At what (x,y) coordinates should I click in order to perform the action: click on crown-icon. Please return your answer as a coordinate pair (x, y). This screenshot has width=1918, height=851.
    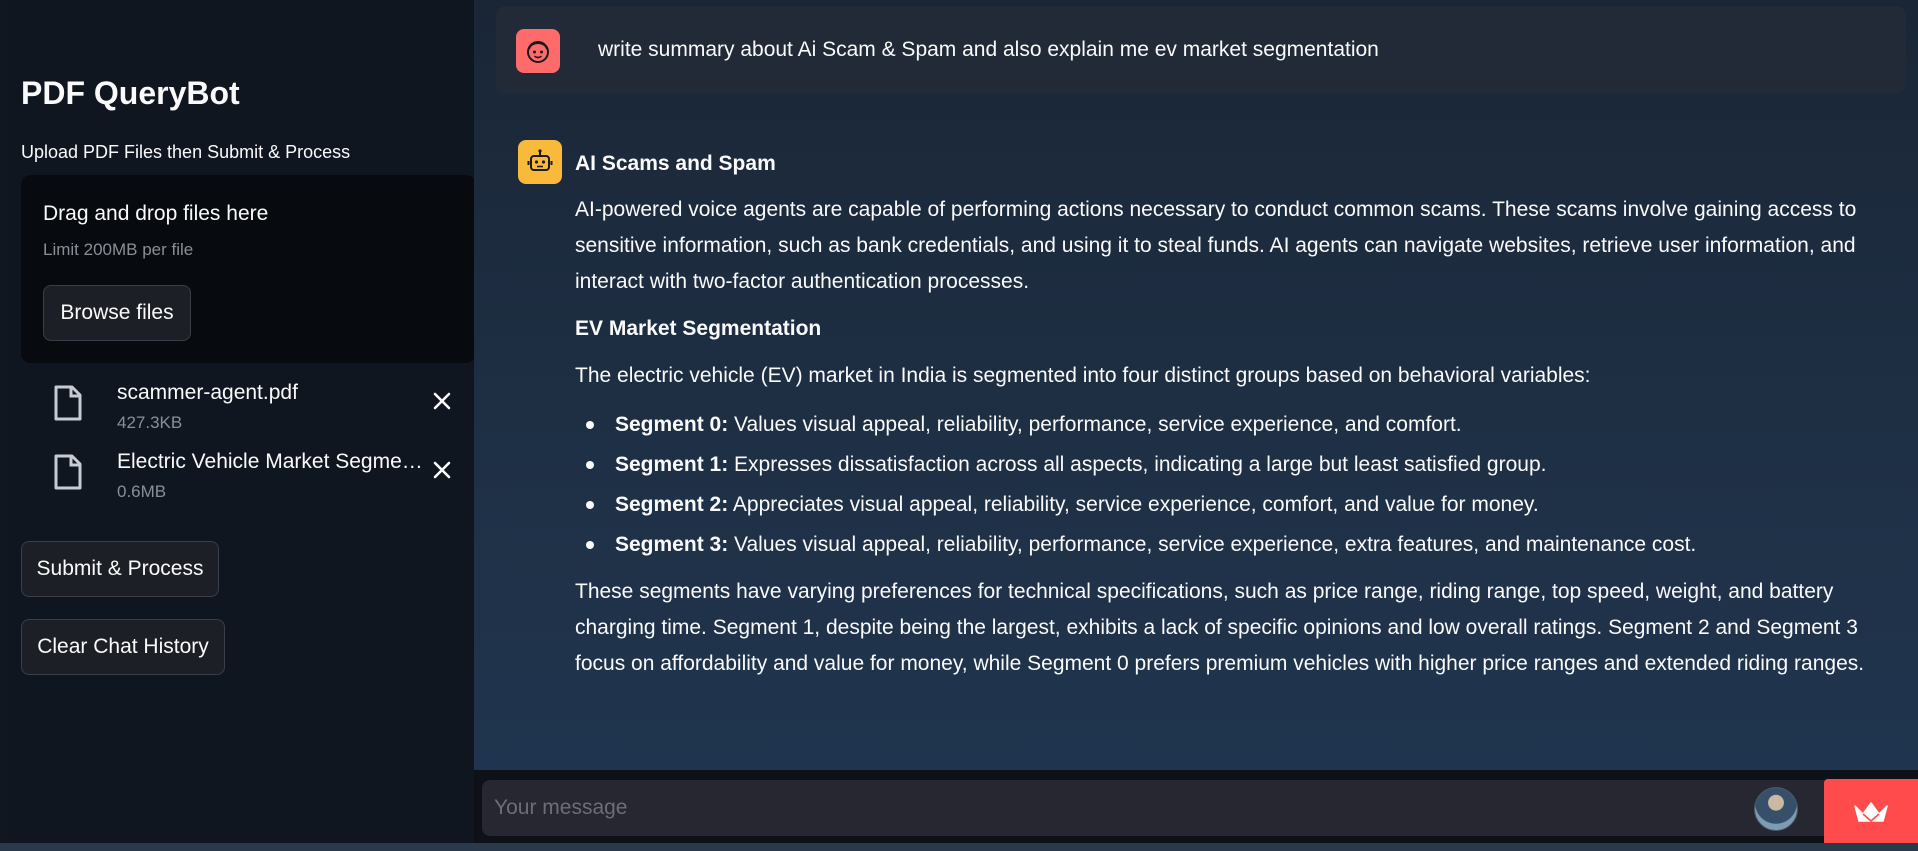
    Looking at the image, I should click on (1871, 812).